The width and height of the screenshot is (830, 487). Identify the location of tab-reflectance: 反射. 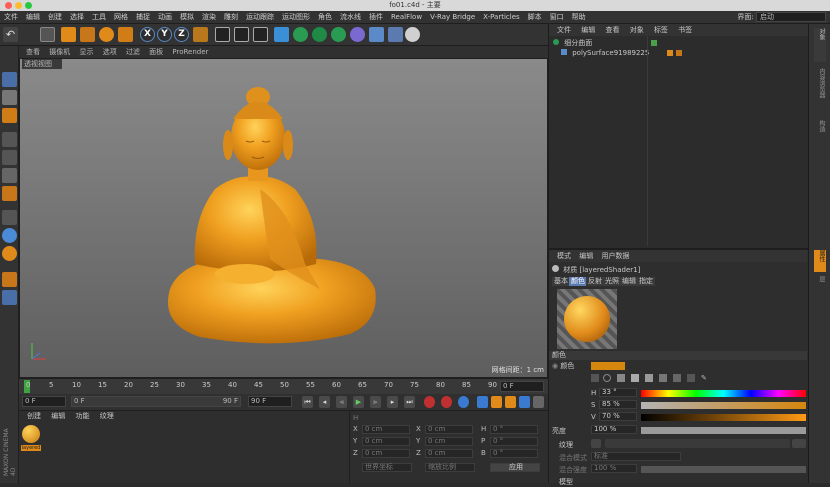
(595, 281).